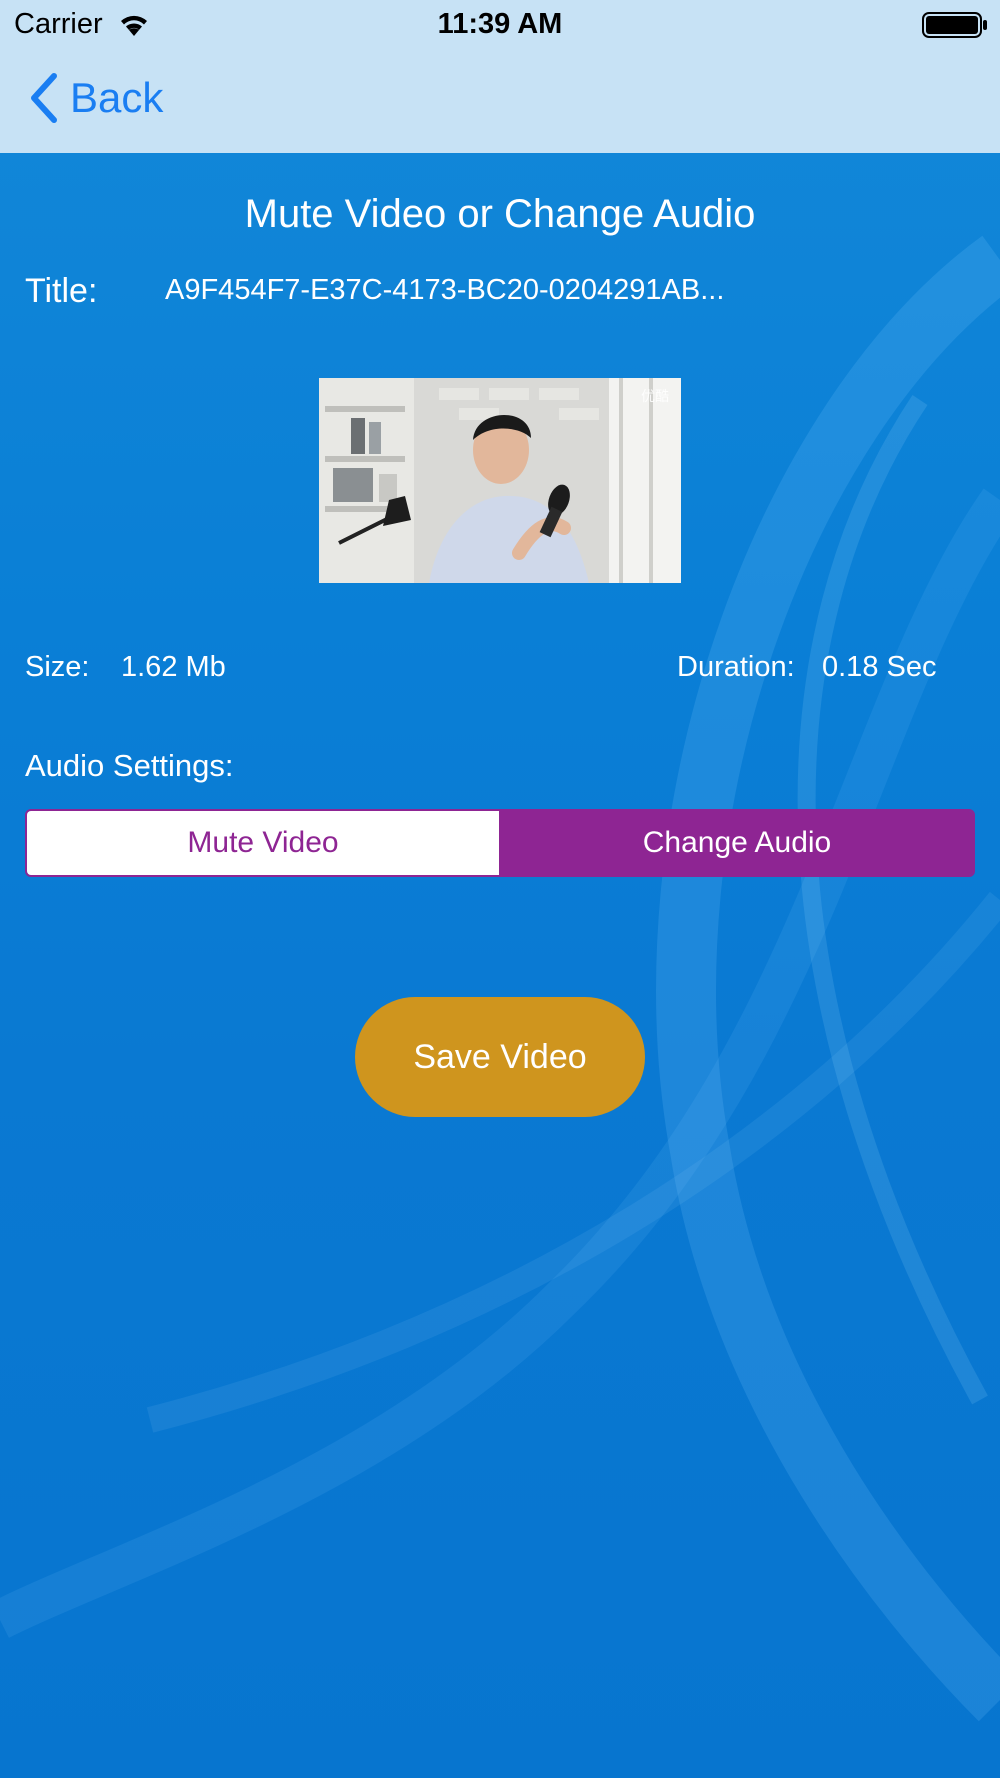 The width and height of the screenshot is (1000, 1778). I want to click on video-frame-image, so click(500, 480).